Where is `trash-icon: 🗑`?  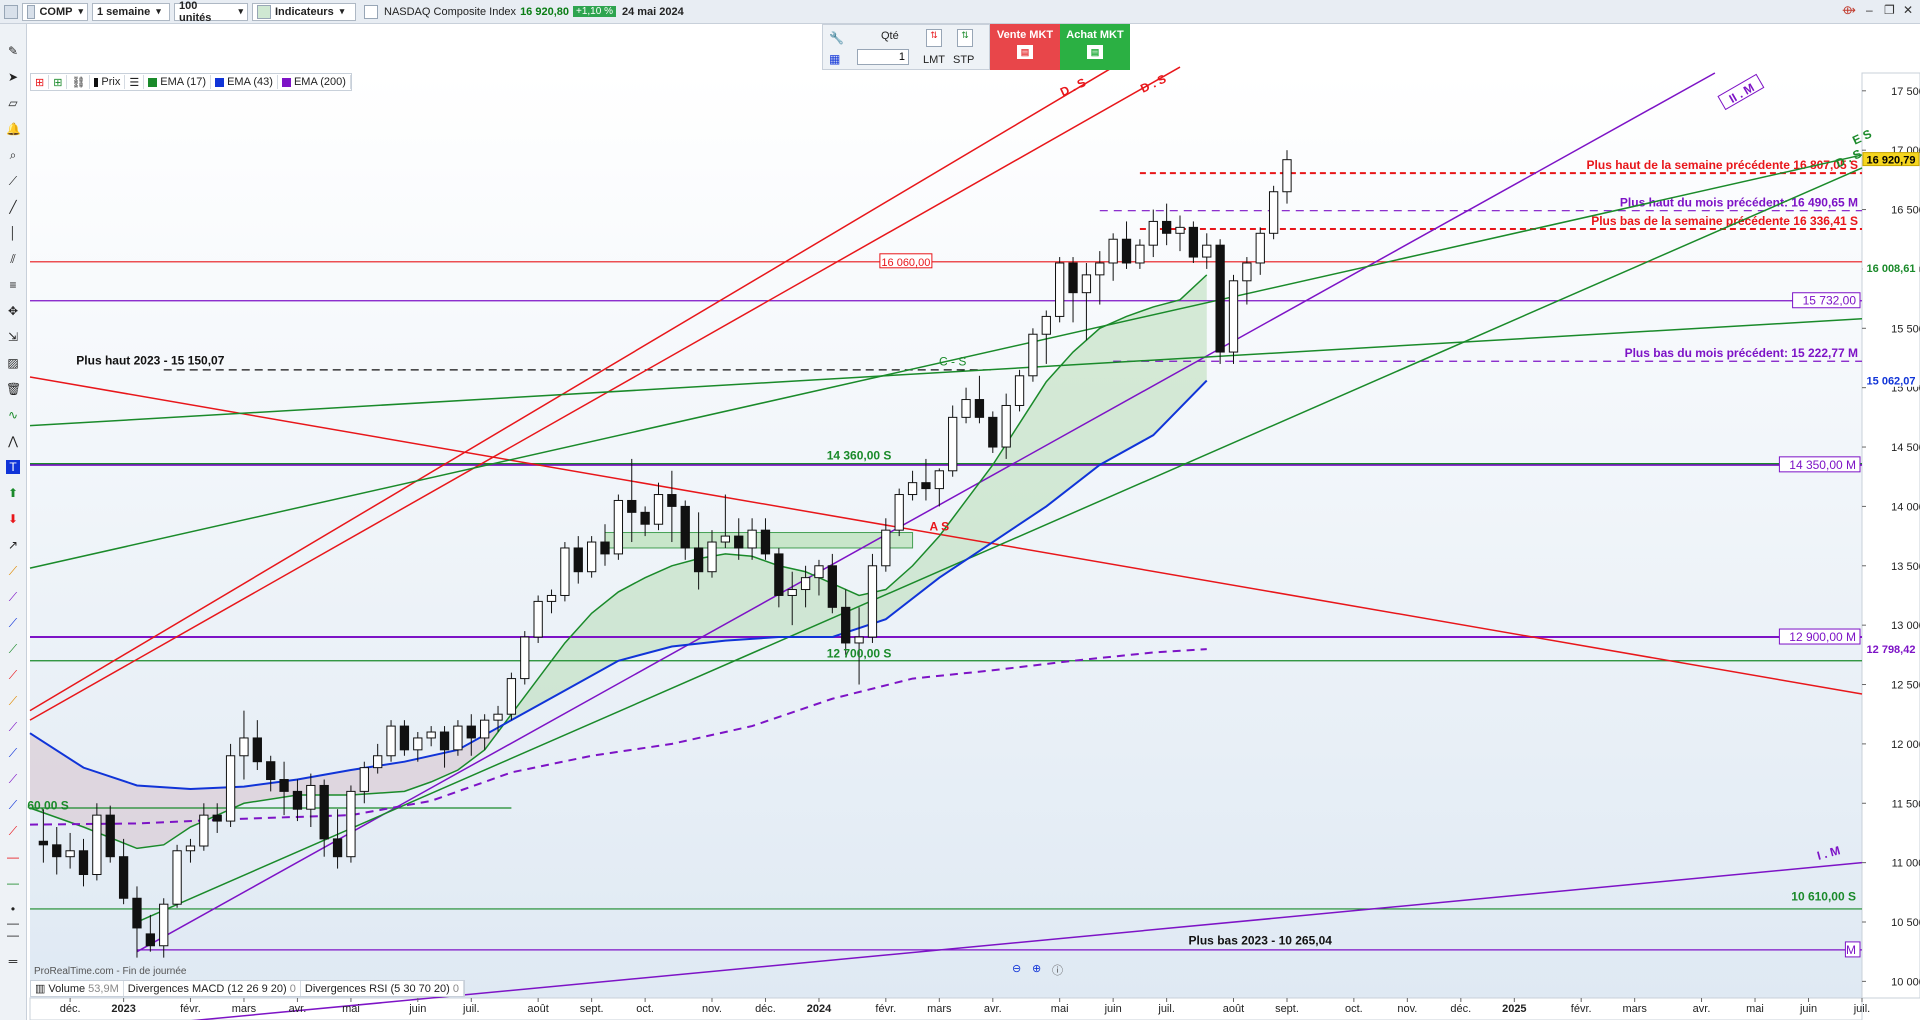
trash-icon: 🗑 is located at coordinates (13, 389).